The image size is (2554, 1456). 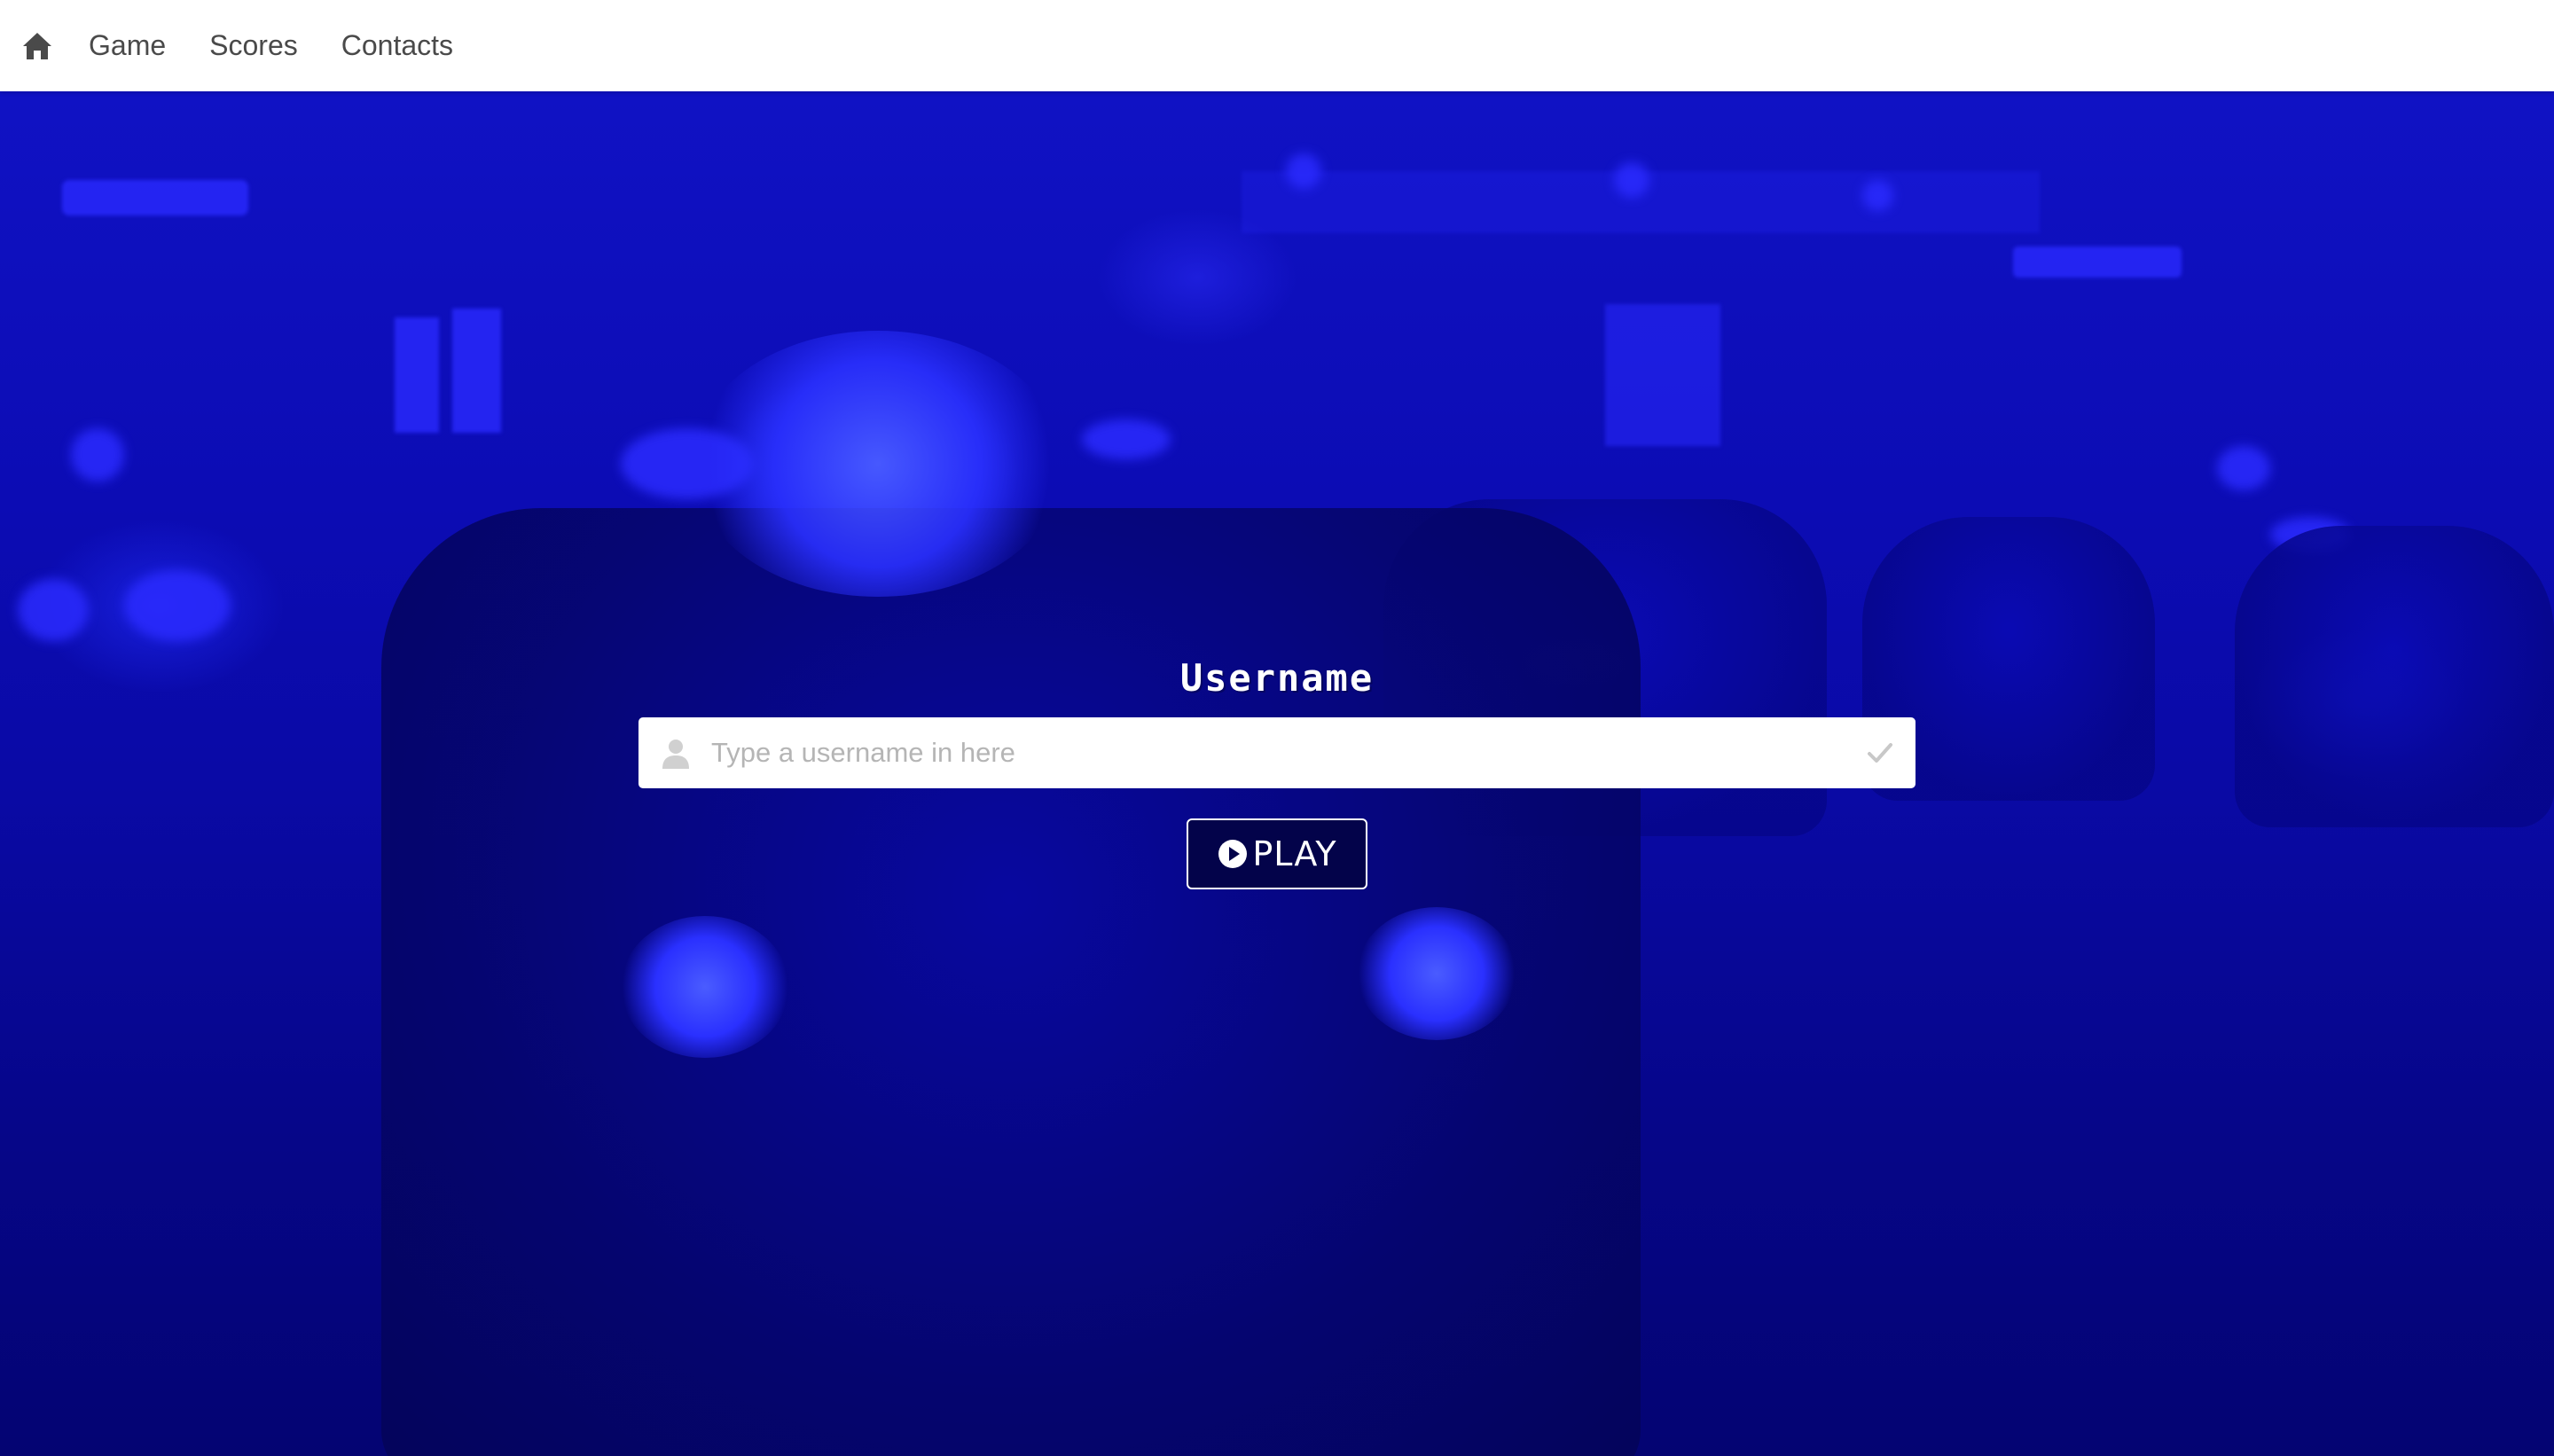 What do you see at coordinates (1277, 45) in the screenshot?
I see `top-navbar: Game Scores Contacts` at bounding box center [1277, 45].